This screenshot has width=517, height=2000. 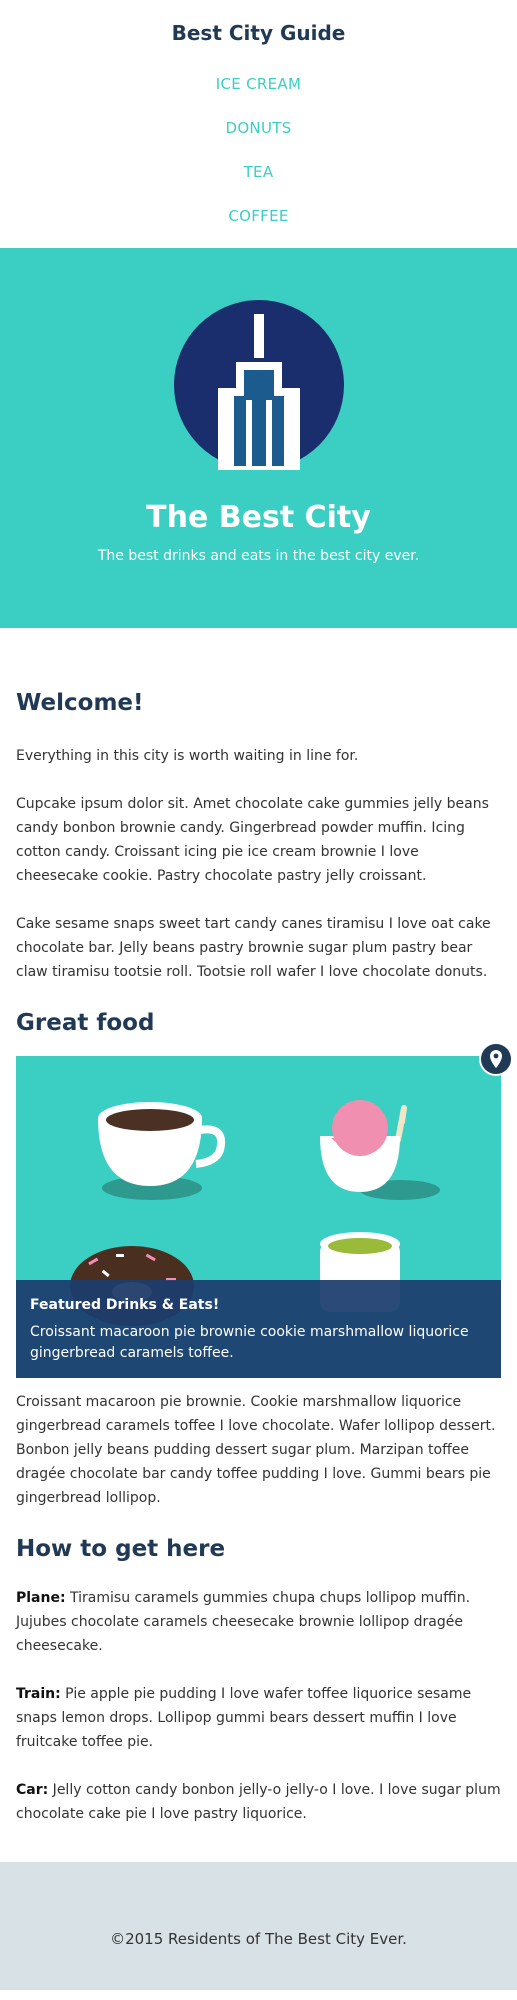 What do you see at coordinates (85, 1023) in the screenshot?
I see `food-title: Great food` at bounding box center [85, 1023].